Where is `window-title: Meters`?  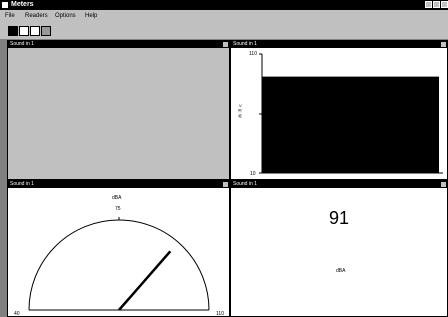 window-title: Meters is located at coordinates (22, 4).